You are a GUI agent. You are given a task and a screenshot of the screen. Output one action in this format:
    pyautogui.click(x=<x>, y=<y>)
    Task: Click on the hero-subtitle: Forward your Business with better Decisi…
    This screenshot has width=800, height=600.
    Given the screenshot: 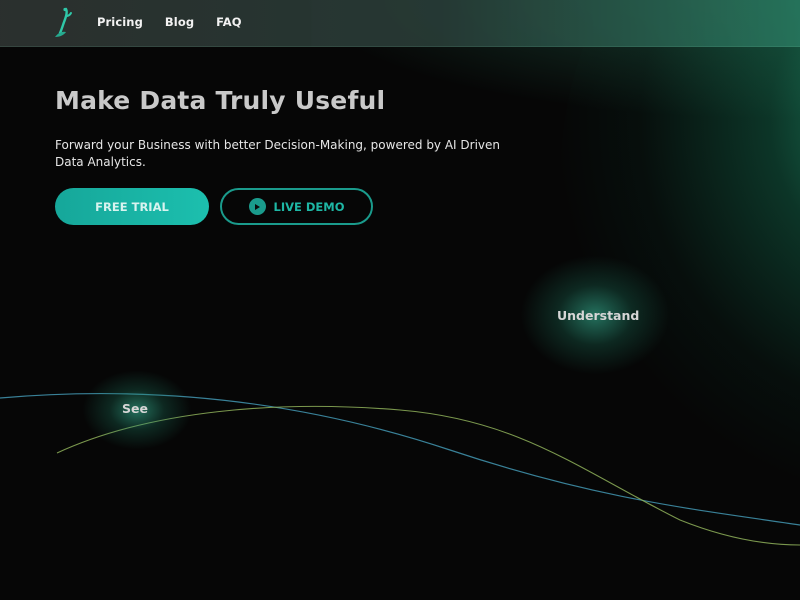 What is the action you would take?
    pyautogui.click(x=278, y=153)
    